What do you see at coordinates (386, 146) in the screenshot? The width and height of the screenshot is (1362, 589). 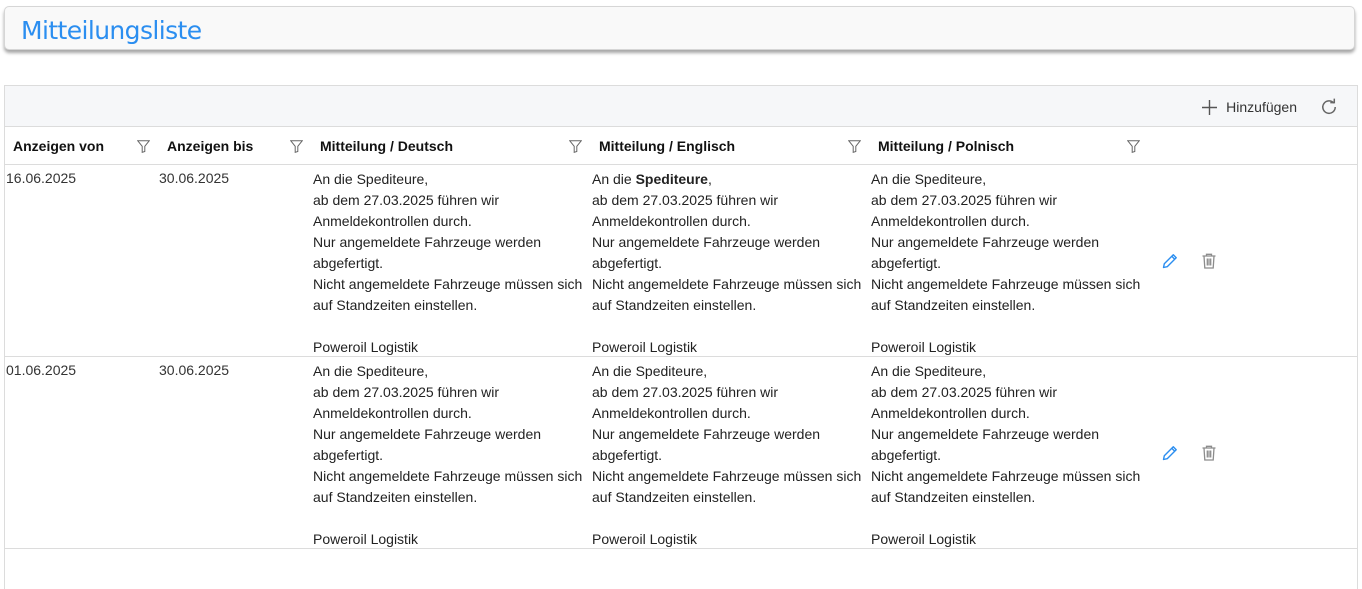 I see `column-label: Mitteilung / Deutsch` at bounding box center [386, 146].